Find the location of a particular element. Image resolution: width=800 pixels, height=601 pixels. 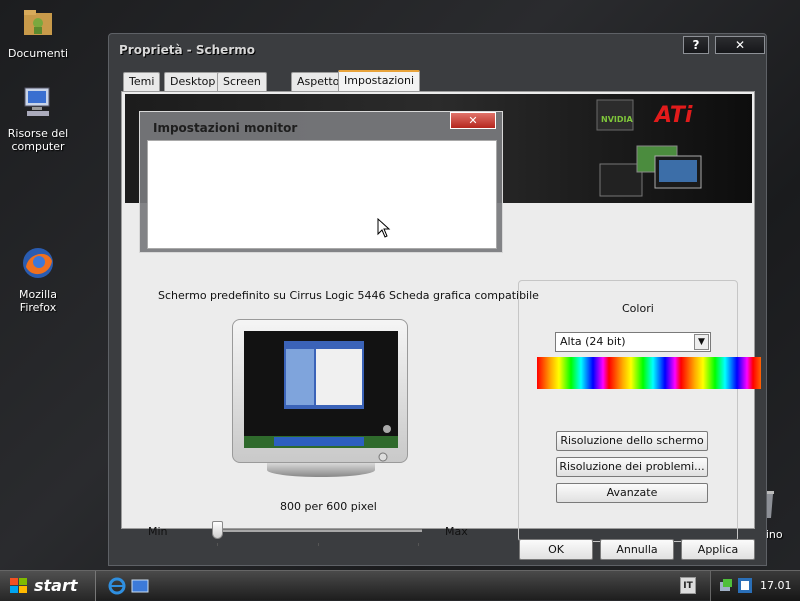

chevron-down-icon: ▼ is located at coordinates (701, 342).